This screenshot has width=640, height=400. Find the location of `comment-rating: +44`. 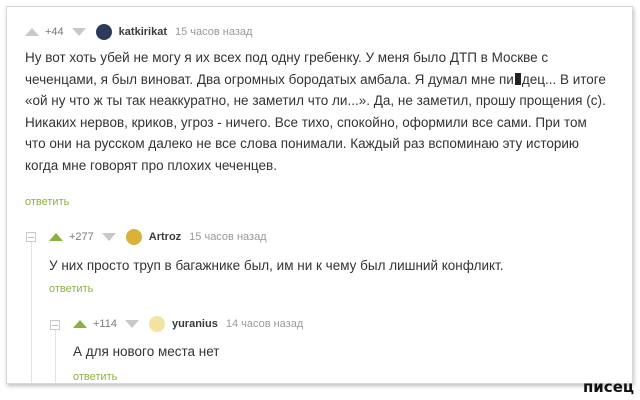

comment-rating: +44 is located at coordinates (54, 32).